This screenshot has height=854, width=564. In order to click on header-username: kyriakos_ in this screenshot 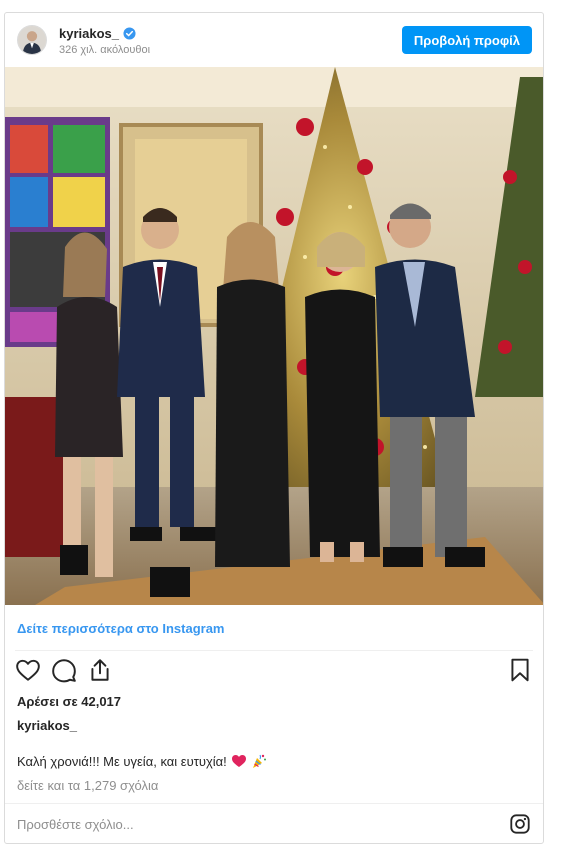, I will do `click(89, 33)`.